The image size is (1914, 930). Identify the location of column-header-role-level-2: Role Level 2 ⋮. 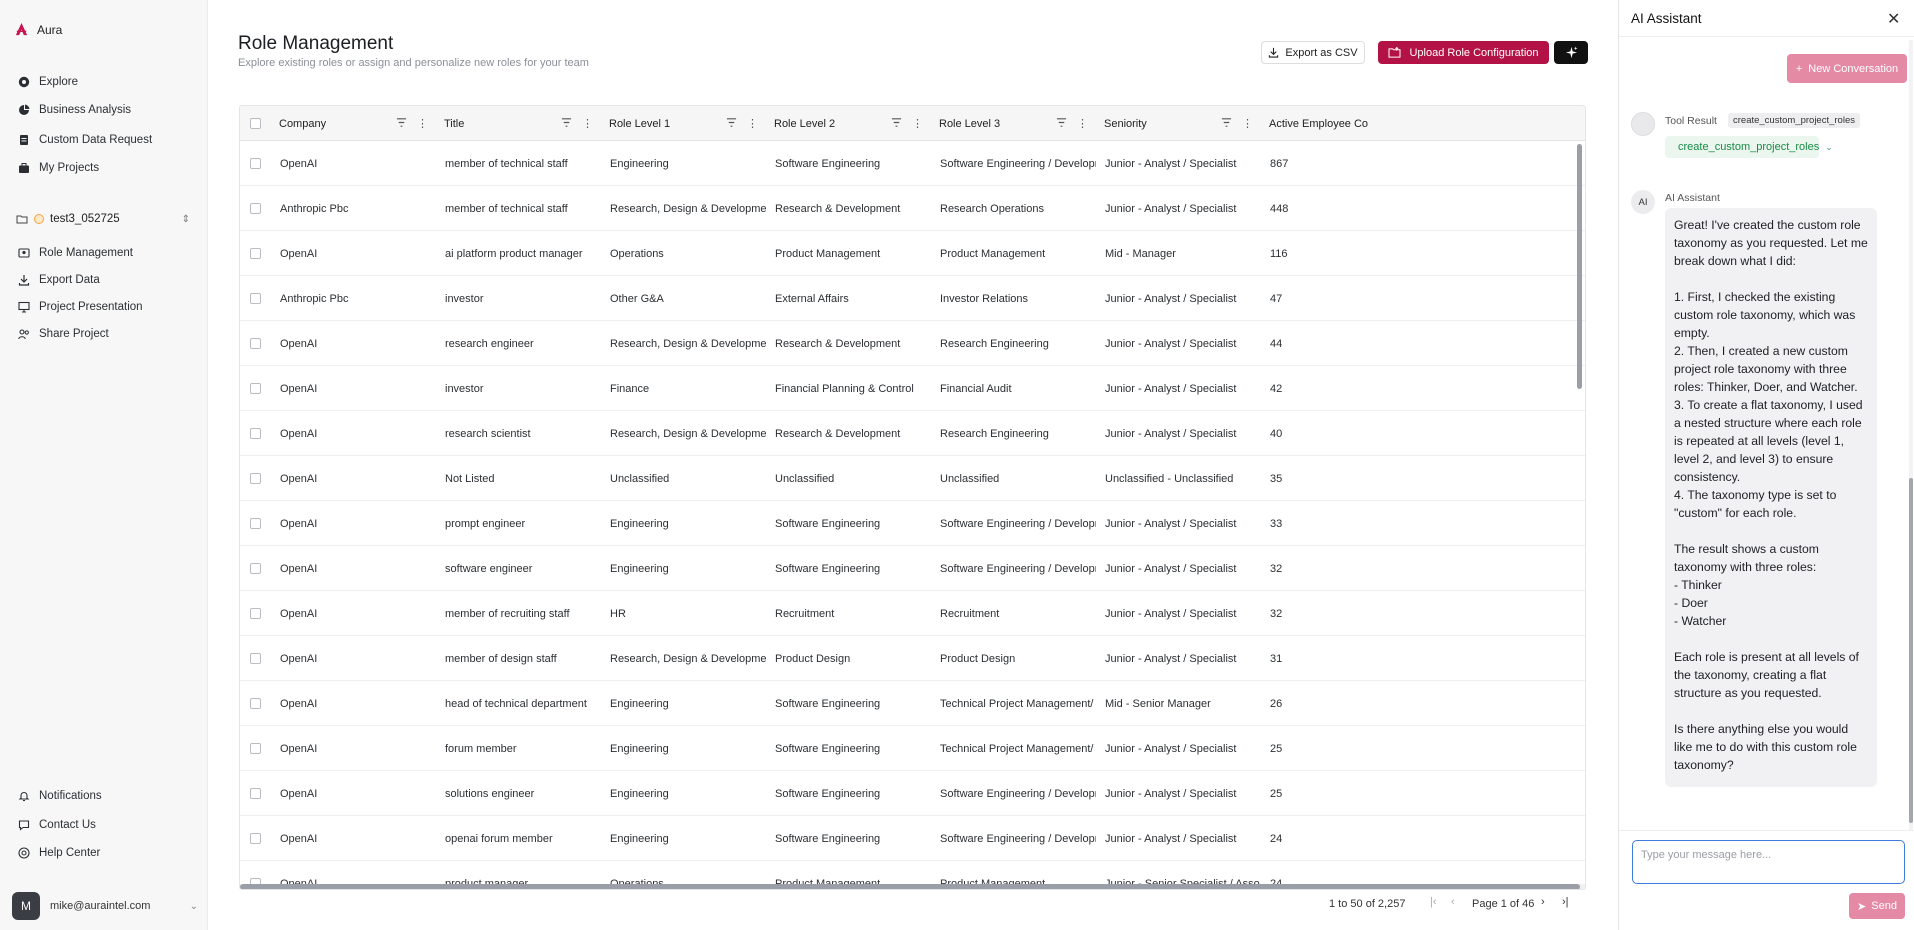
(848, 123).